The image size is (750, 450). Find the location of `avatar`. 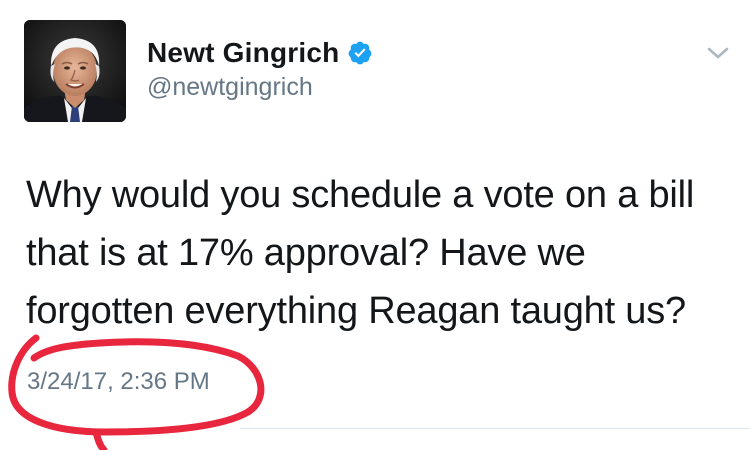

avatar is located at coordinates (75, 71).